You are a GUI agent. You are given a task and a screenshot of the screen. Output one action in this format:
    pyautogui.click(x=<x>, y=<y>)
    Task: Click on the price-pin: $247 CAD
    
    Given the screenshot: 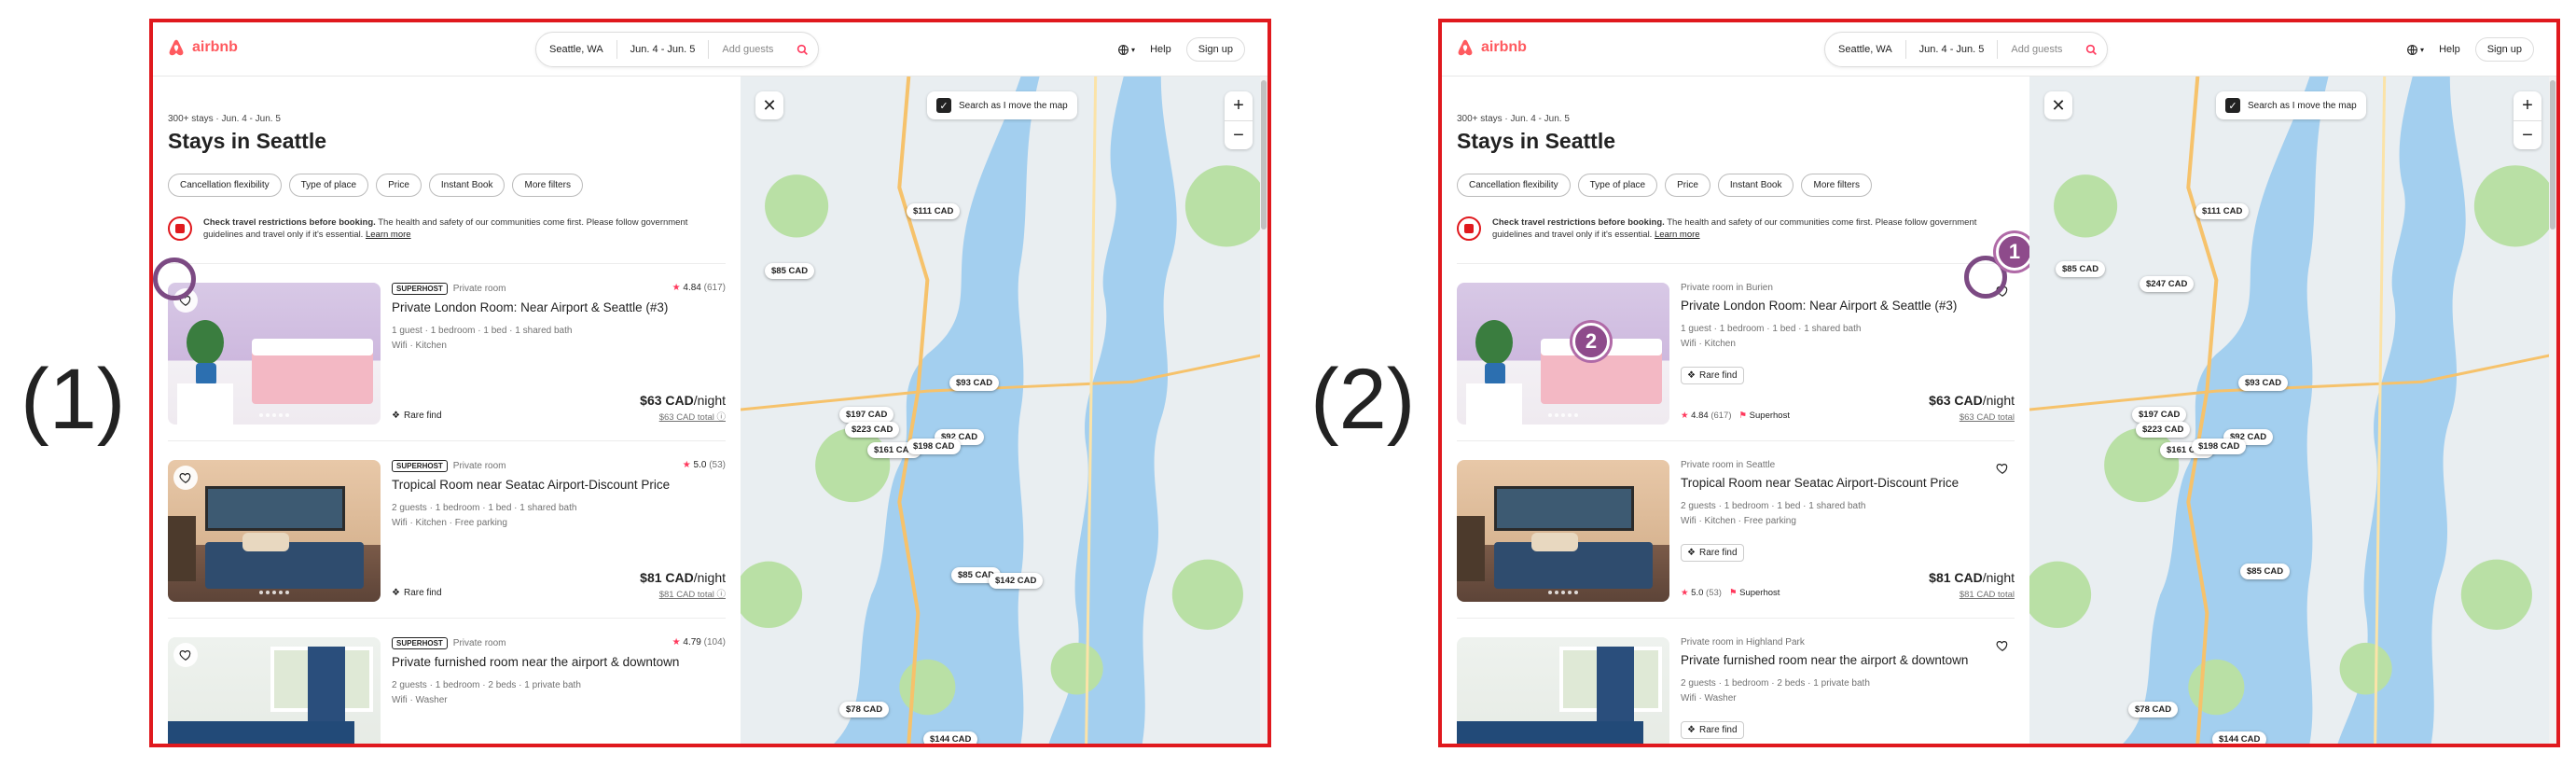 What is the action you would take?
    pyautogui.click(x=2167, y=284)
    